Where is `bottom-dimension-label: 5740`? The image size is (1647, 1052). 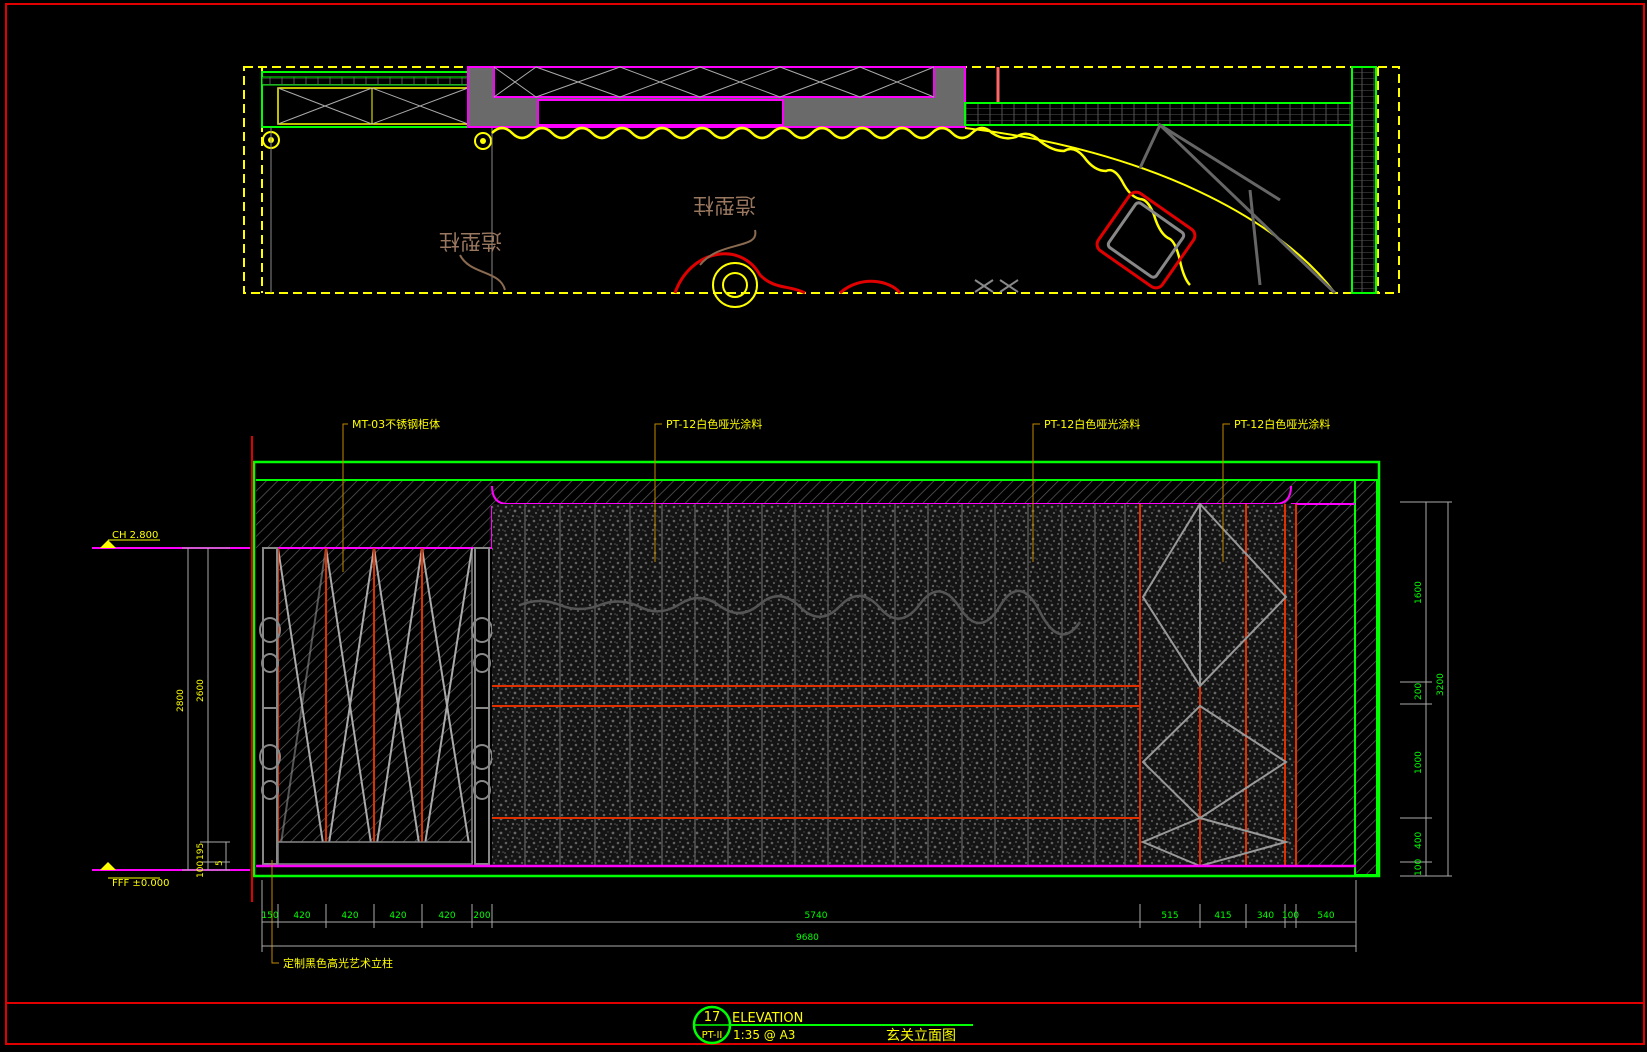 bottom-dimension-label: 5740 is located at coordinates (816, 916).